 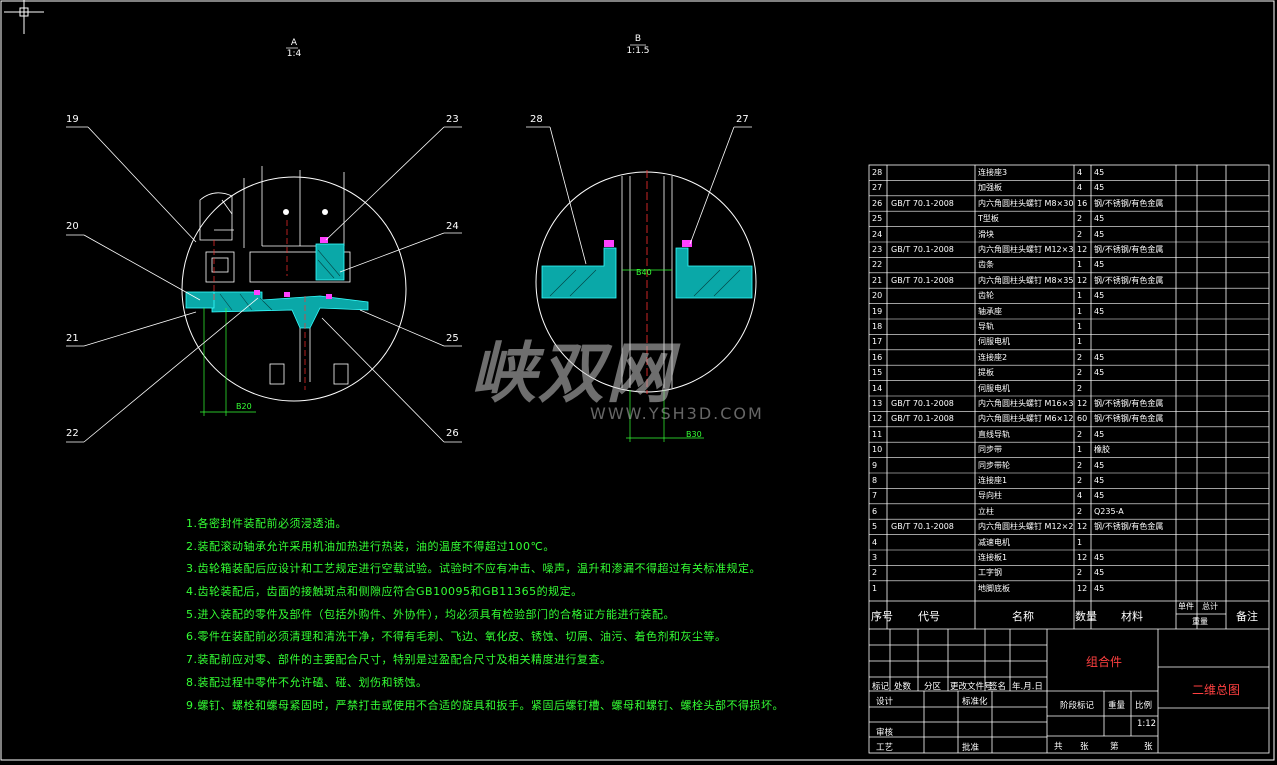 I want to click on tb-approve: 批准, so click(x=971, y=748).